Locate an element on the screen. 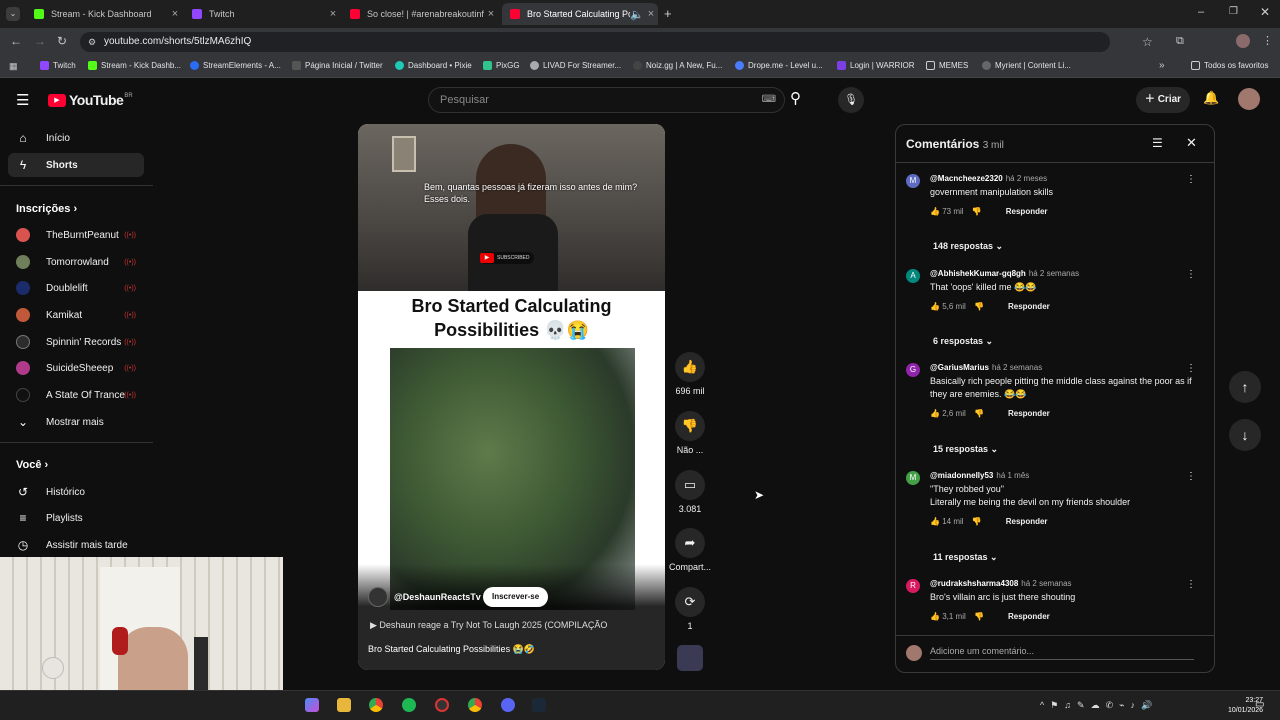  bookmark-pixgg: PixGG is located at coordinates (501, 65).